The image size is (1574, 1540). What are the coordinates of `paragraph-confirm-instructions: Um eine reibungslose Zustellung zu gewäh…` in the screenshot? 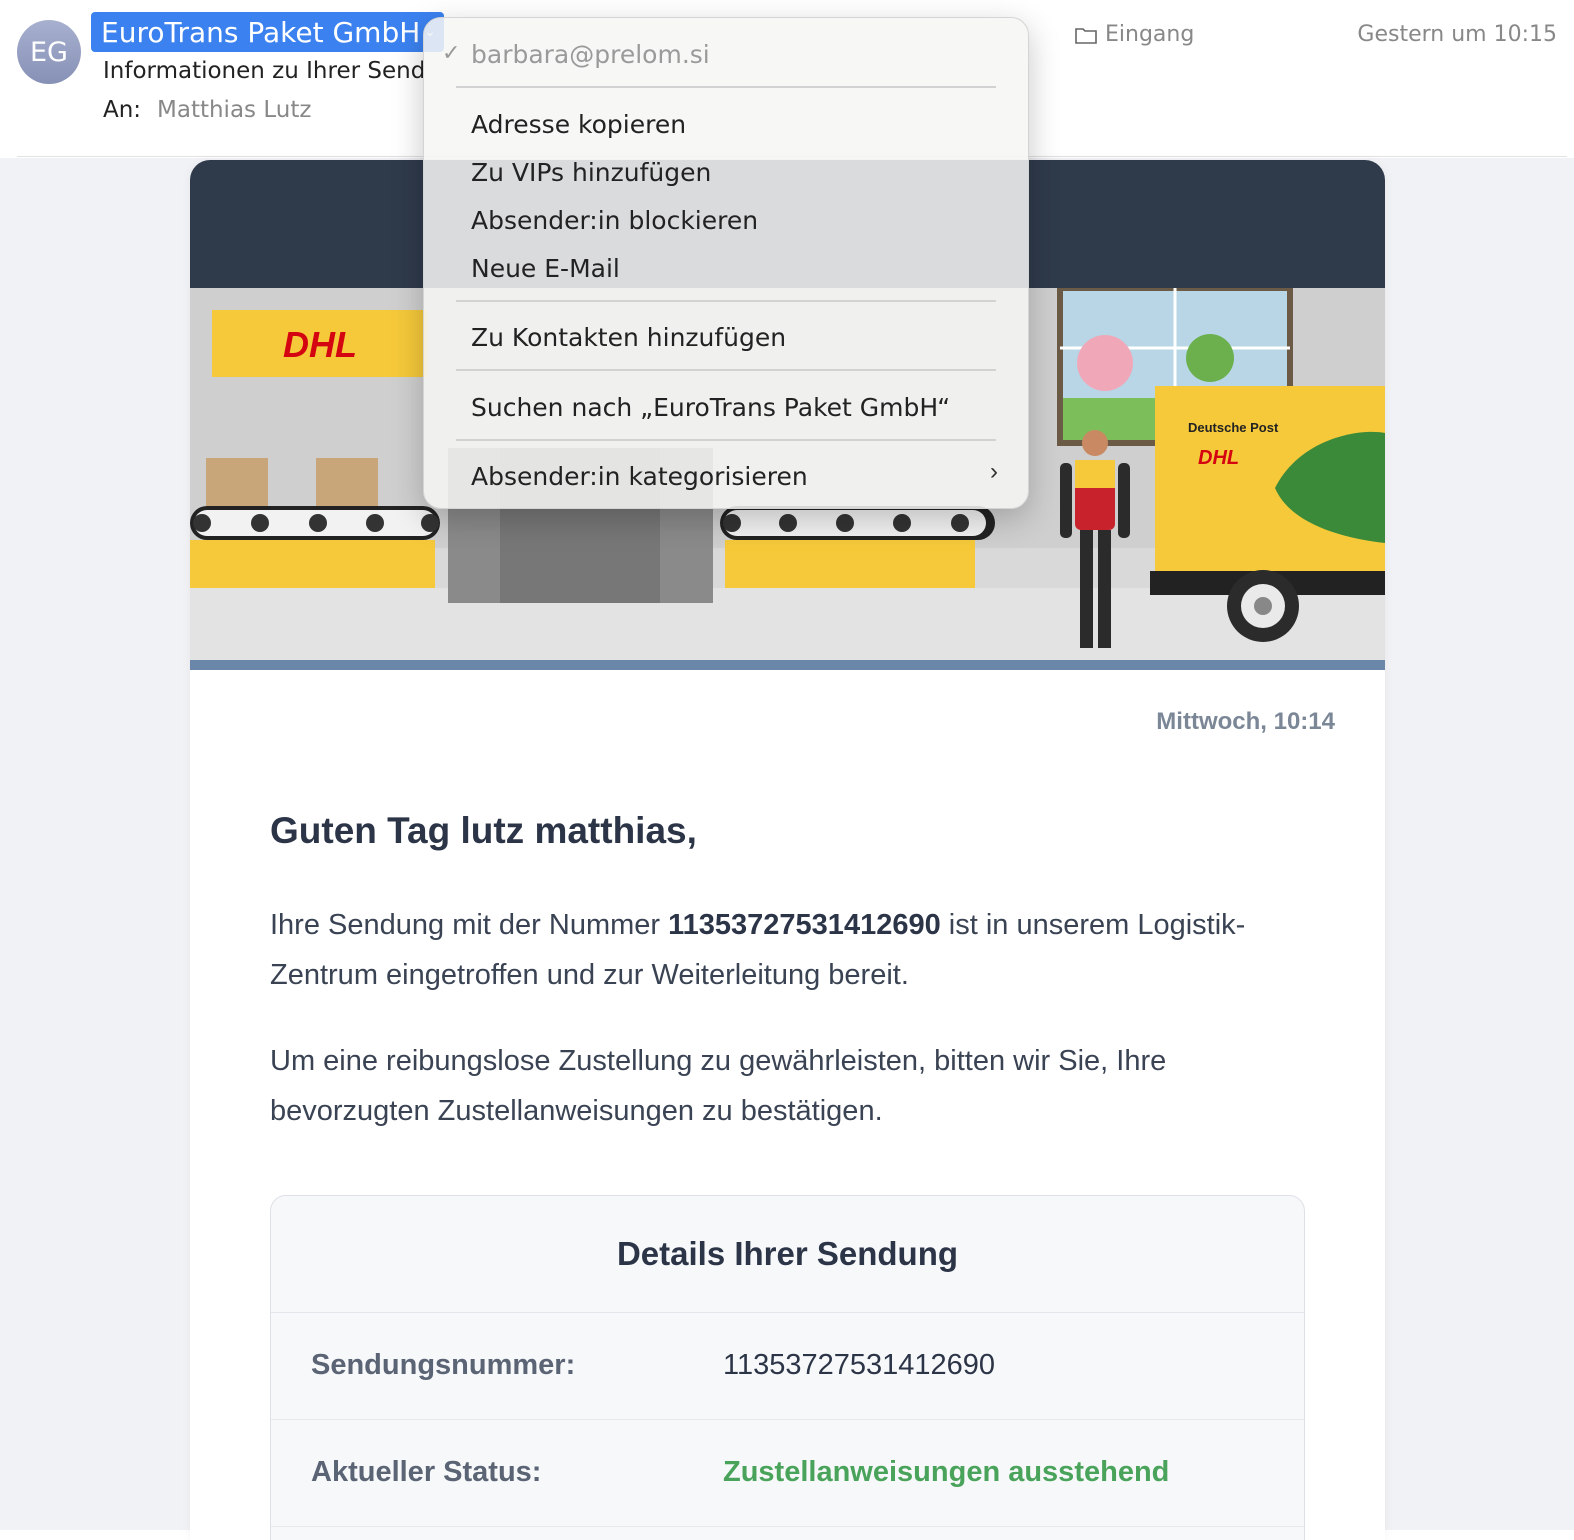 It's located at (718, 1086).